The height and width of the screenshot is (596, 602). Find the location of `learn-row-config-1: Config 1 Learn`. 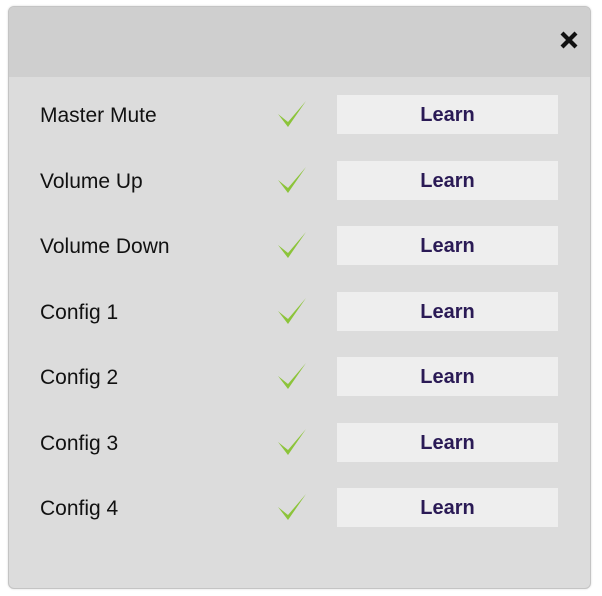

learn-row-config-1: Config 1 Learn is located at coordinates (299, 313).